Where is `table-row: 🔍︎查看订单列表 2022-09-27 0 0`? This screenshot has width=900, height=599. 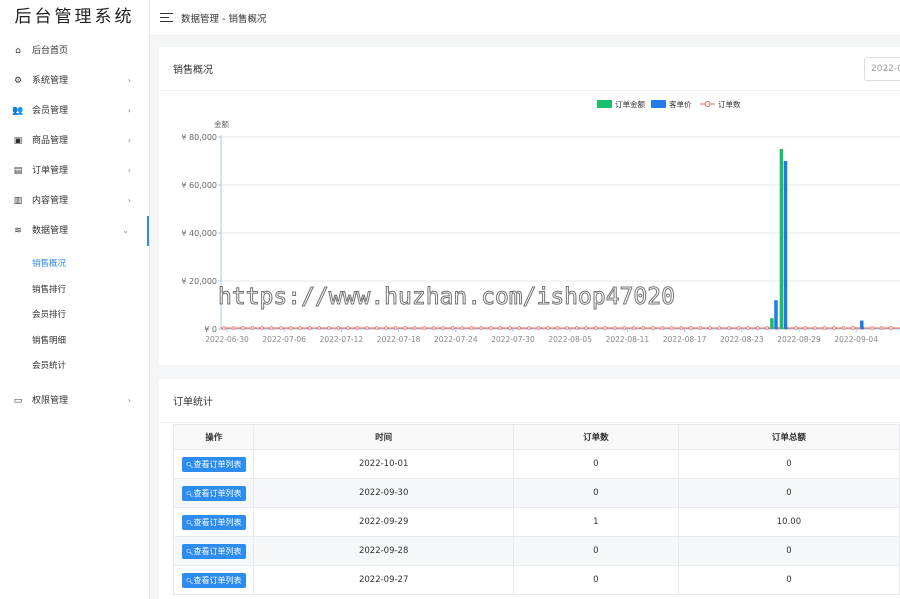 table-row: 🔍︎查看订单列表 2022-09-27 0 0 is located at coordinates (536, 580).